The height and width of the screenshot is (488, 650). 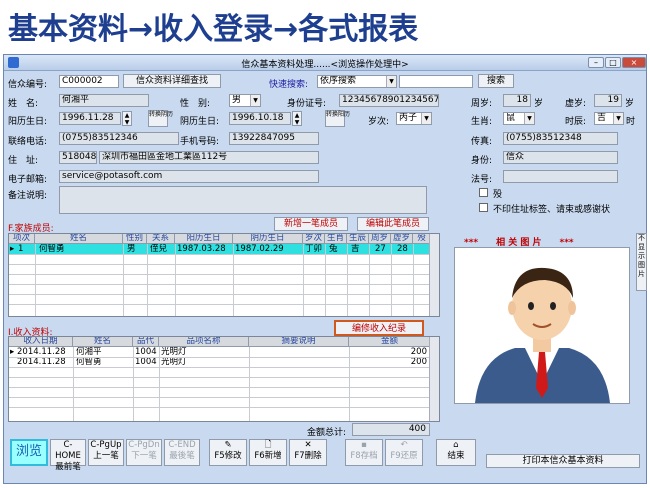 I want to click on undo-icon: ↶, so click(x=404, y=445).